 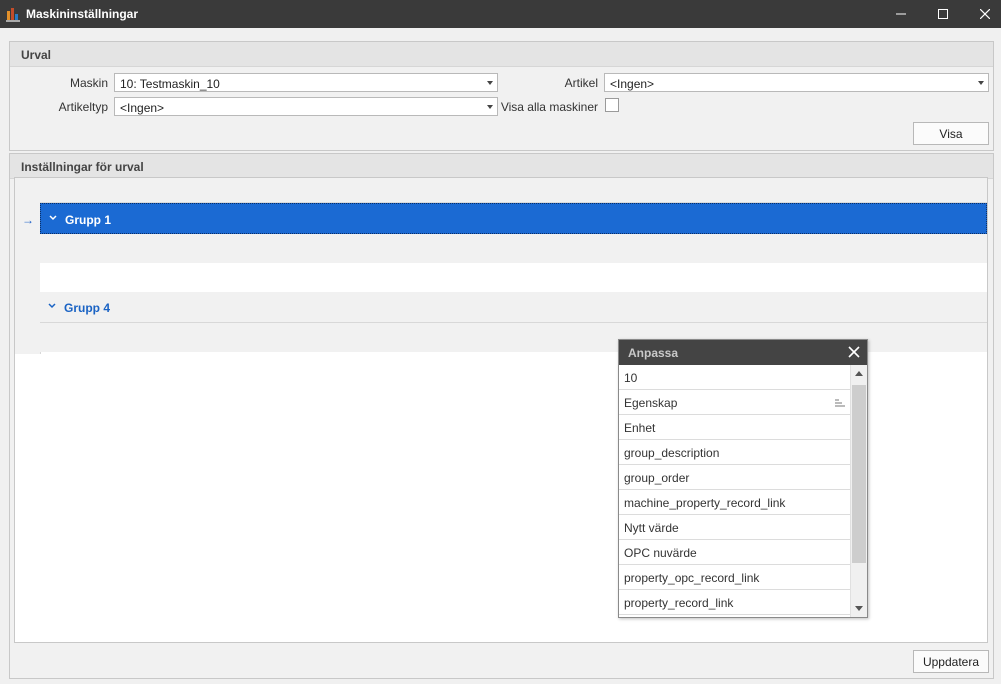 I want to click on column-item-egenskap: Egenskap, so click(x=735, y=402).